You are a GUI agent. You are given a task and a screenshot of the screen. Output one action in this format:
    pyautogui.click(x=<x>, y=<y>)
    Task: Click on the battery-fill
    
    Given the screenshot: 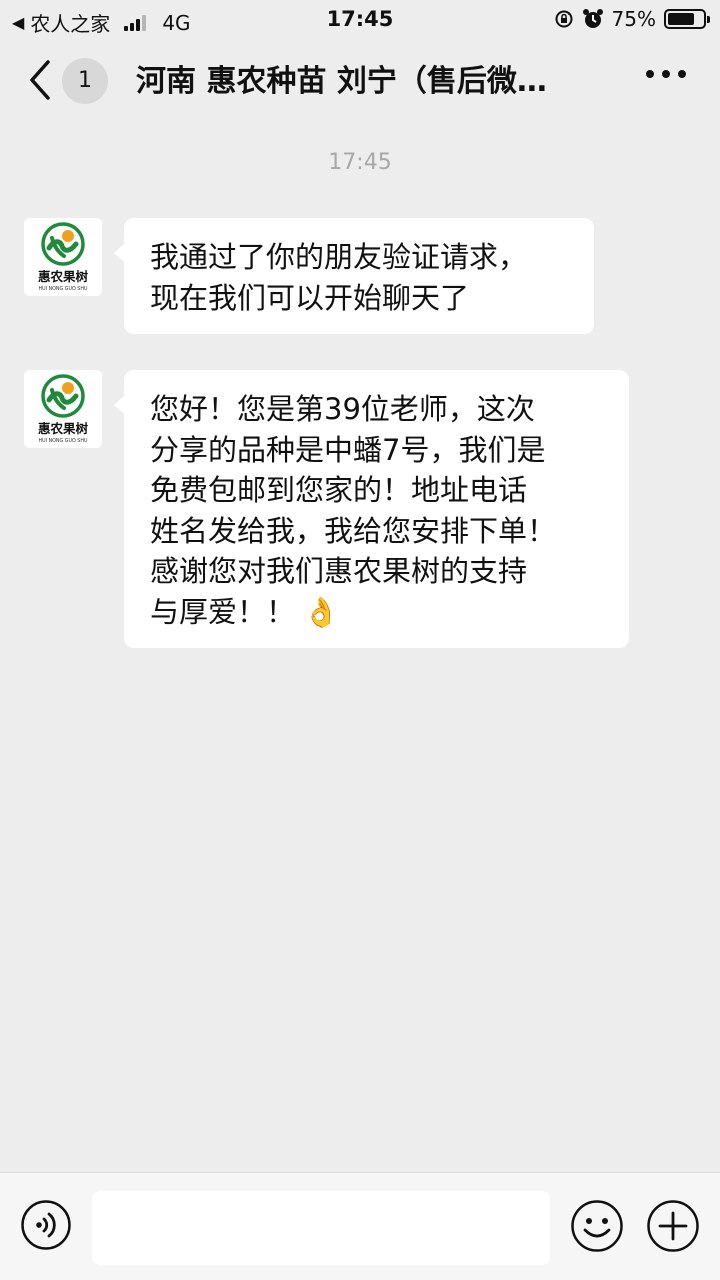 What is the action you would take?
    pyautogui.click(x=681, y=19)
    